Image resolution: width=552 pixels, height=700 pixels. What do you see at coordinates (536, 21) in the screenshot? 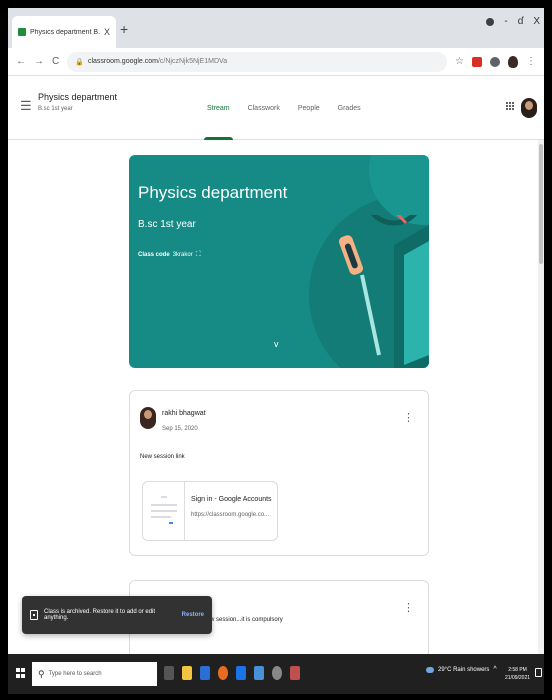
I see `close-window-button: X` at bounding box center [536, 21].